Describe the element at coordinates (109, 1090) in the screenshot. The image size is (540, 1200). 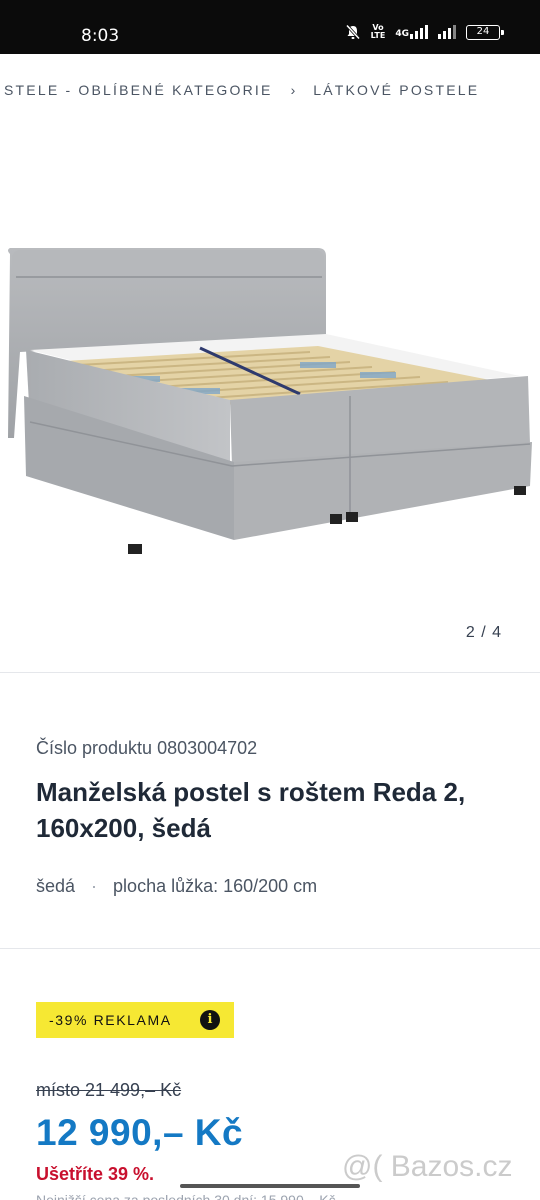
I see `old-price: místo 21 499,– Kč` at that location.